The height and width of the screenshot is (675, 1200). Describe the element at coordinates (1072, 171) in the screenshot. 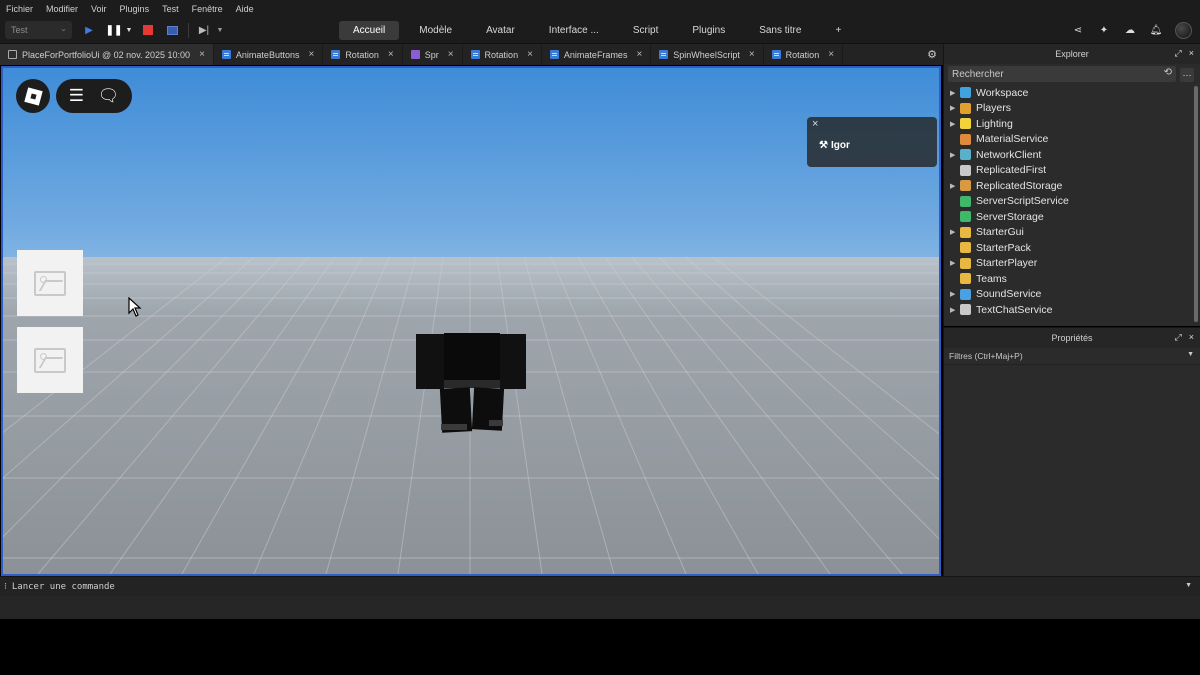

I see `tree-item-replicatedfirst: ReplicatedFirst` at that location.